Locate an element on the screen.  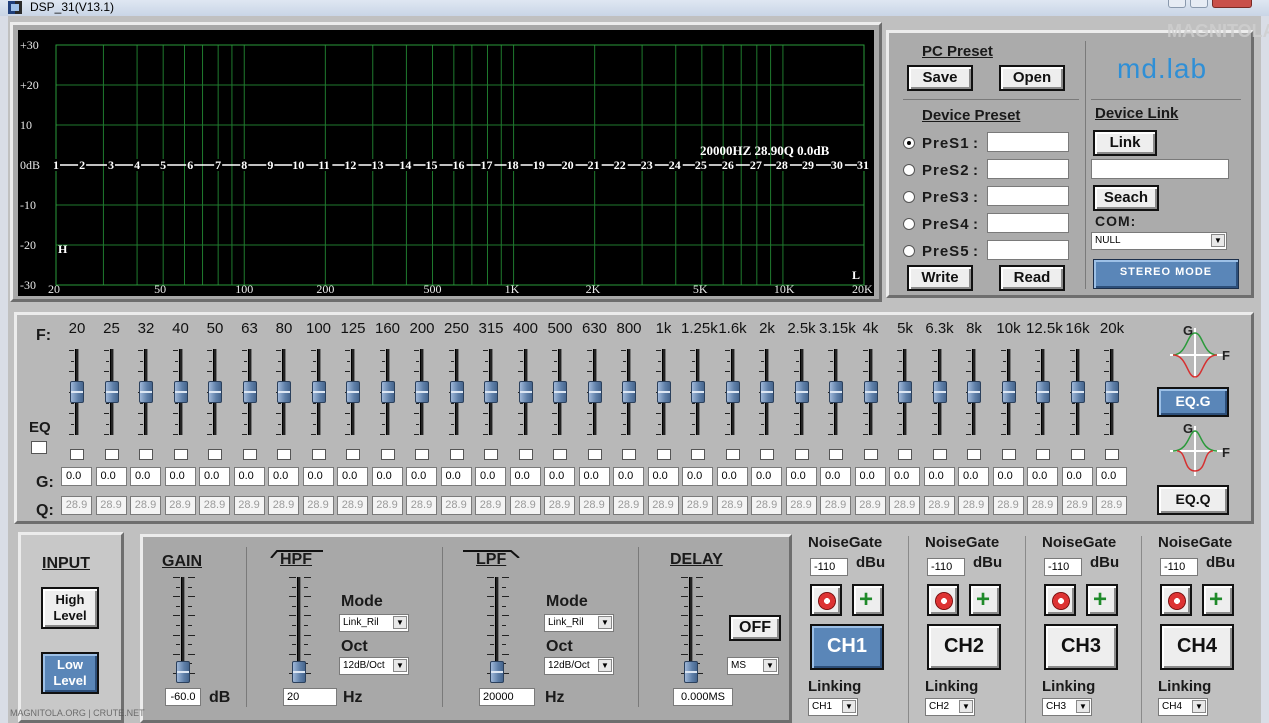
save-button: Save is located at coordinates (940, 78).